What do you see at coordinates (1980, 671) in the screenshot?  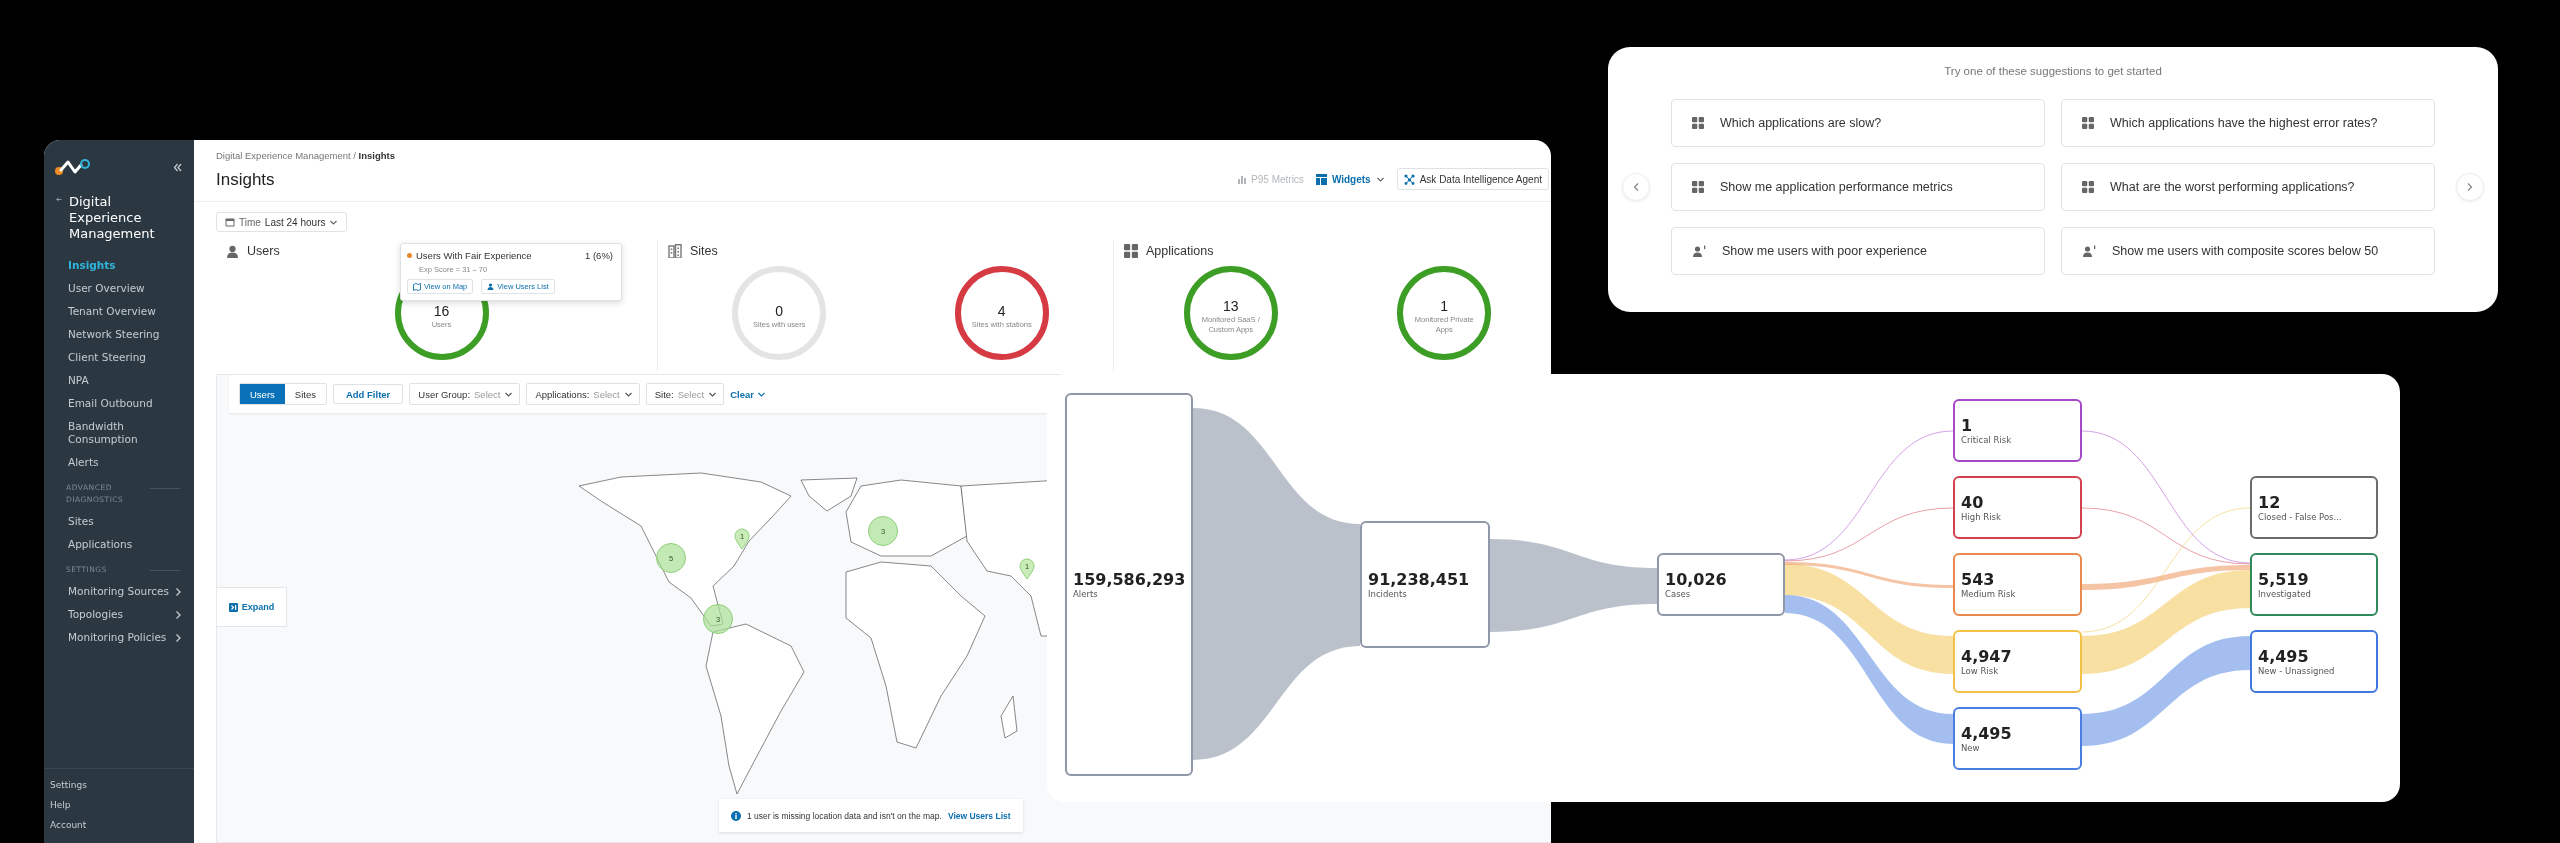 I see `node-label: Low Risk` at bounding box center [1980, 671].